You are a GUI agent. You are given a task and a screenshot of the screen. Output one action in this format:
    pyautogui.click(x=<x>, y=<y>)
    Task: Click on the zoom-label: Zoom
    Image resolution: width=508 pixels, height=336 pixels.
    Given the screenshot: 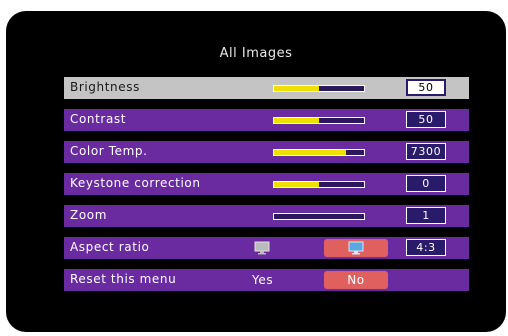 What is the action you would take?
    pyautogui.click(x=88, y=215)
    